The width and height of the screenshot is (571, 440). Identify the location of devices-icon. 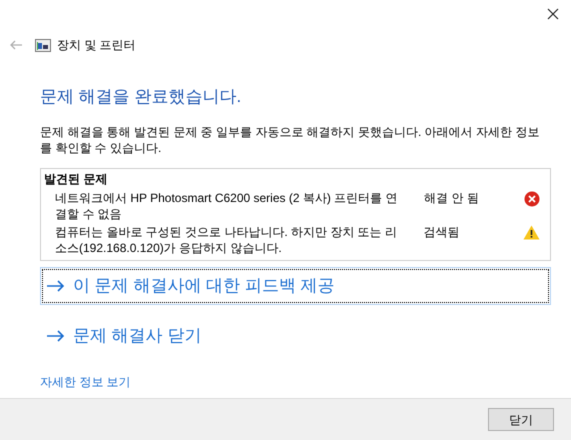
(43, 45).